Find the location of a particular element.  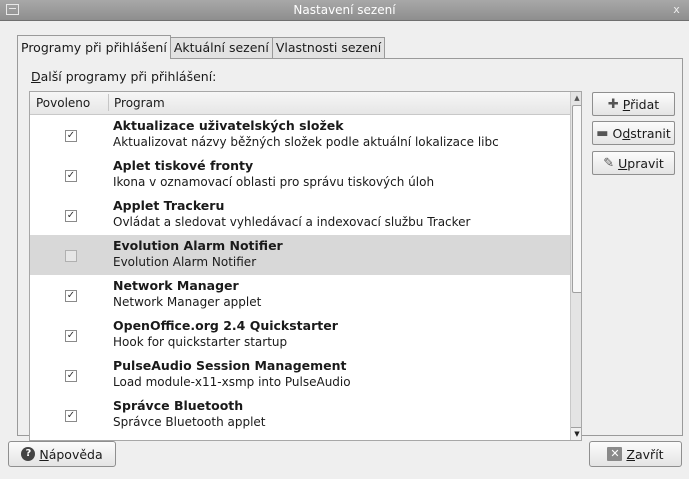

scrollbar-thumb is located at coordinates (576, 199).